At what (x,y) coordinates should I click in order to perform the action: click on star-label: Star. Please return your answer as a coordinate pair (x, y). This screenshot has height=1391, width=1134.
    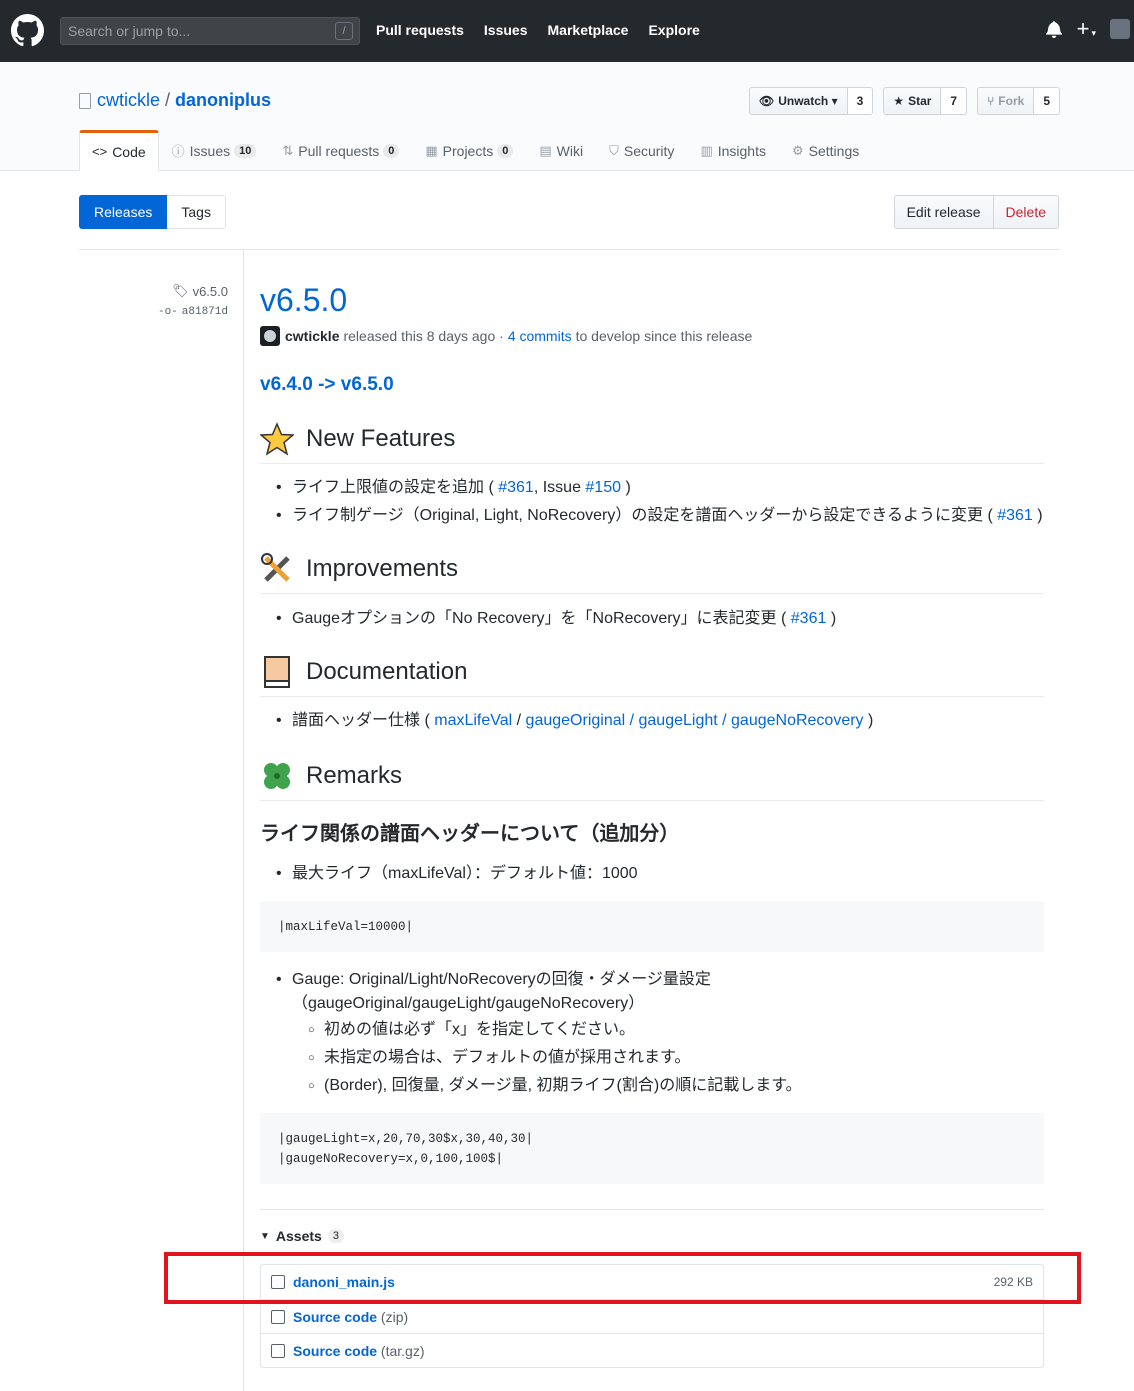
    Looking at the image, I should click on (920, 101).